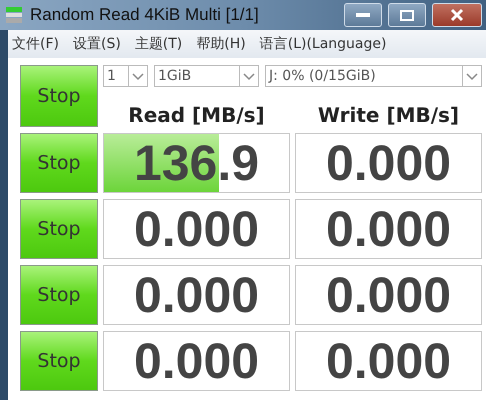 The height and width of the screenshot is (400, 486). What do you see at coordinates (323, 44) in the screenshot?
I see `menu-item: 语言(L)(Language)` at bounding box center [323, 44].